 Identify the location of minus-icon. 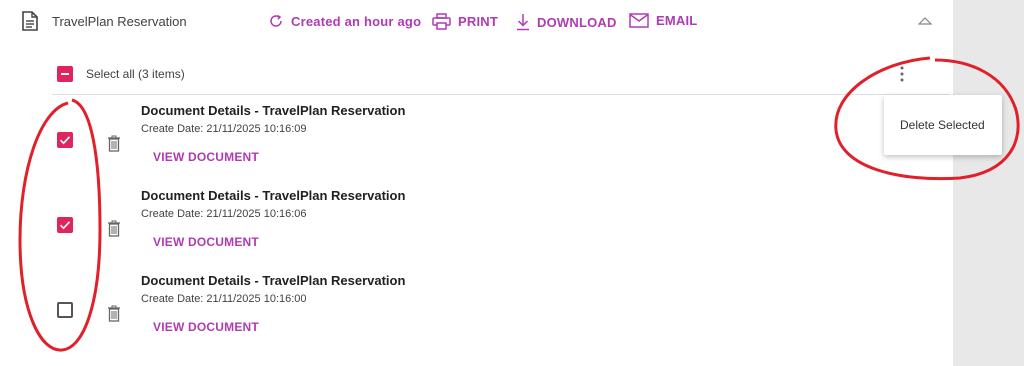
(65, 74).